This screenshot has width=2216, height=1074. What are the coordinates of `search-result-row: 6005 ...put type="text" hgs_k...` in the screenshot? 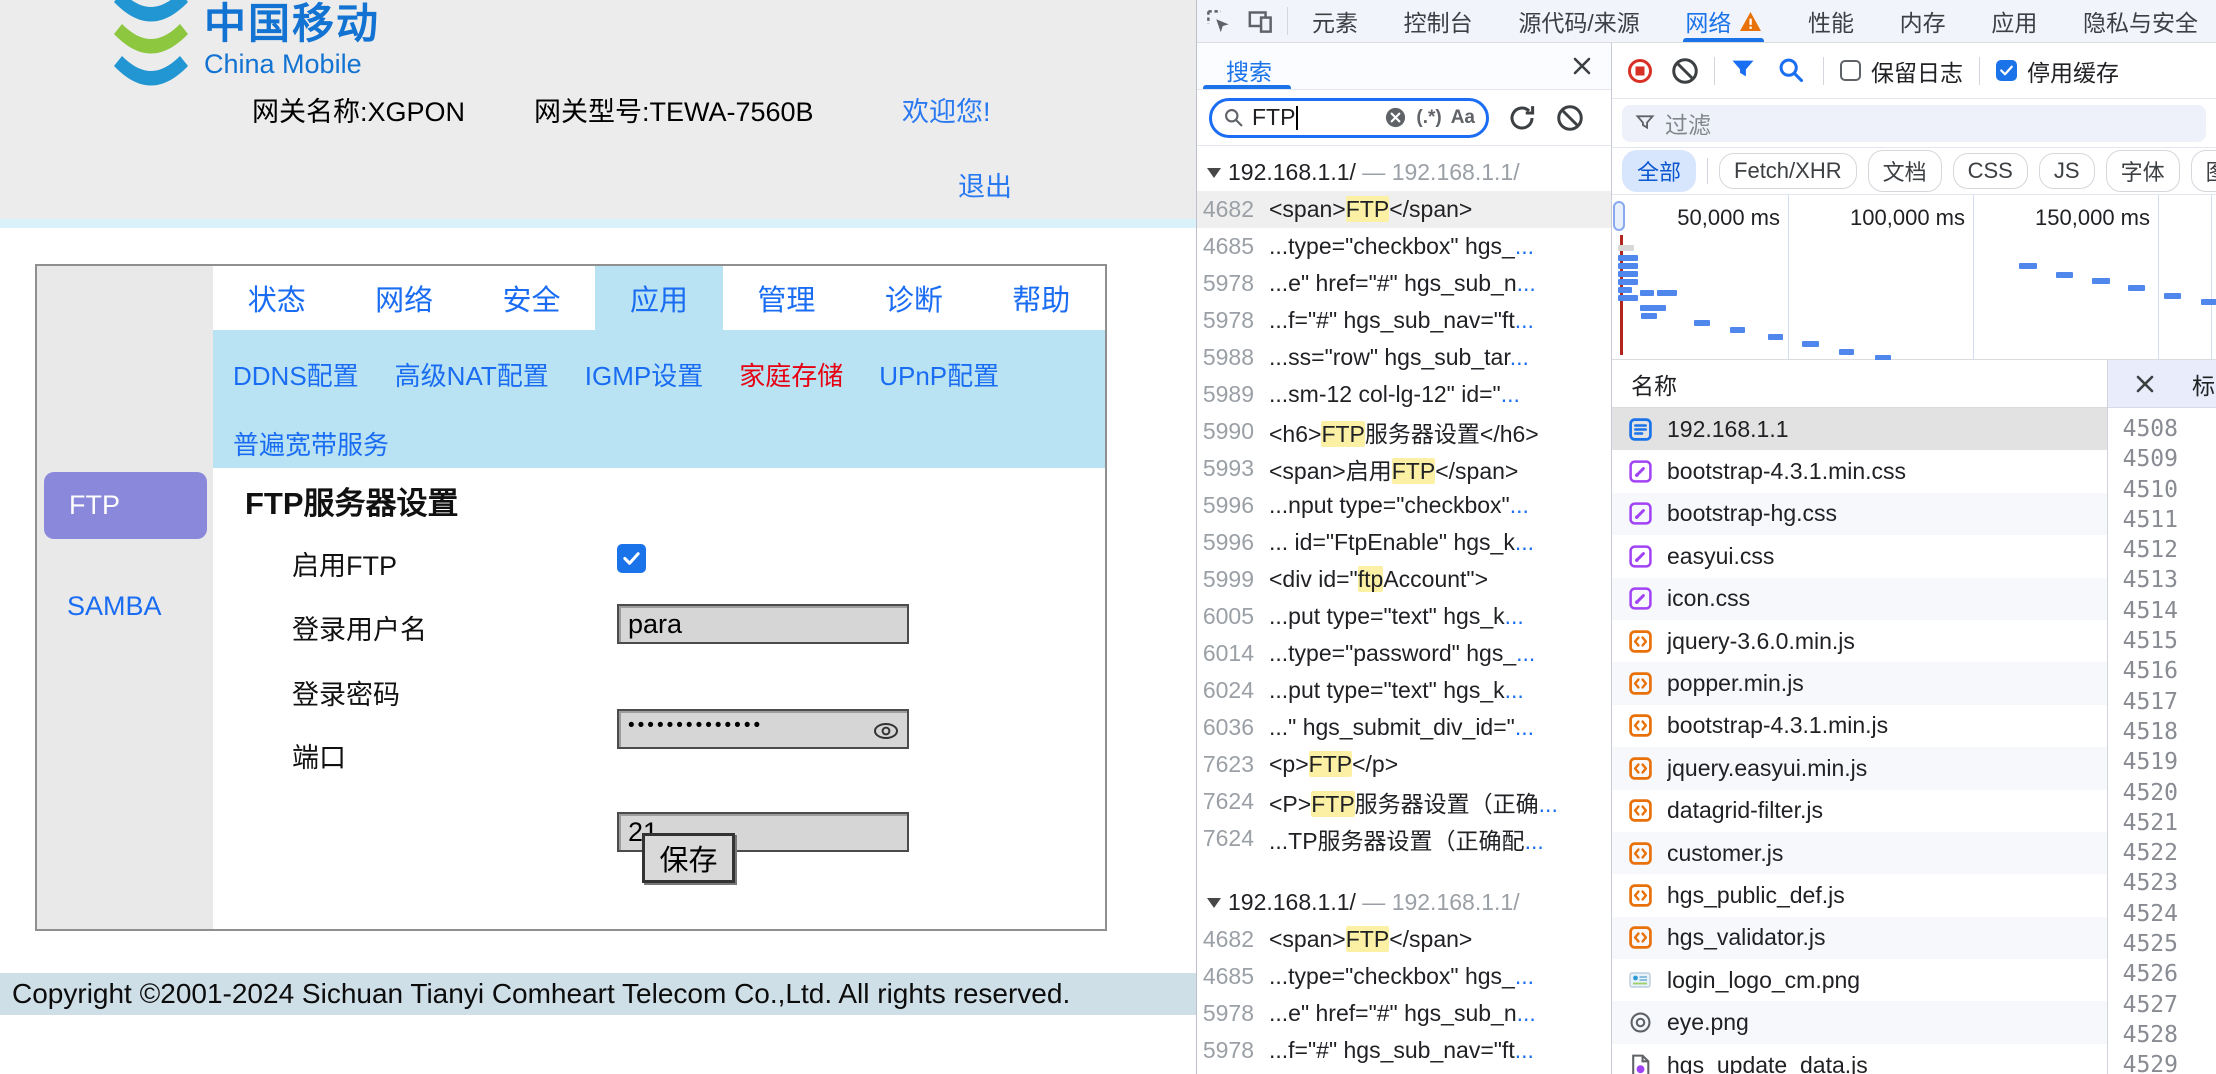 It's located at (1404, 616).